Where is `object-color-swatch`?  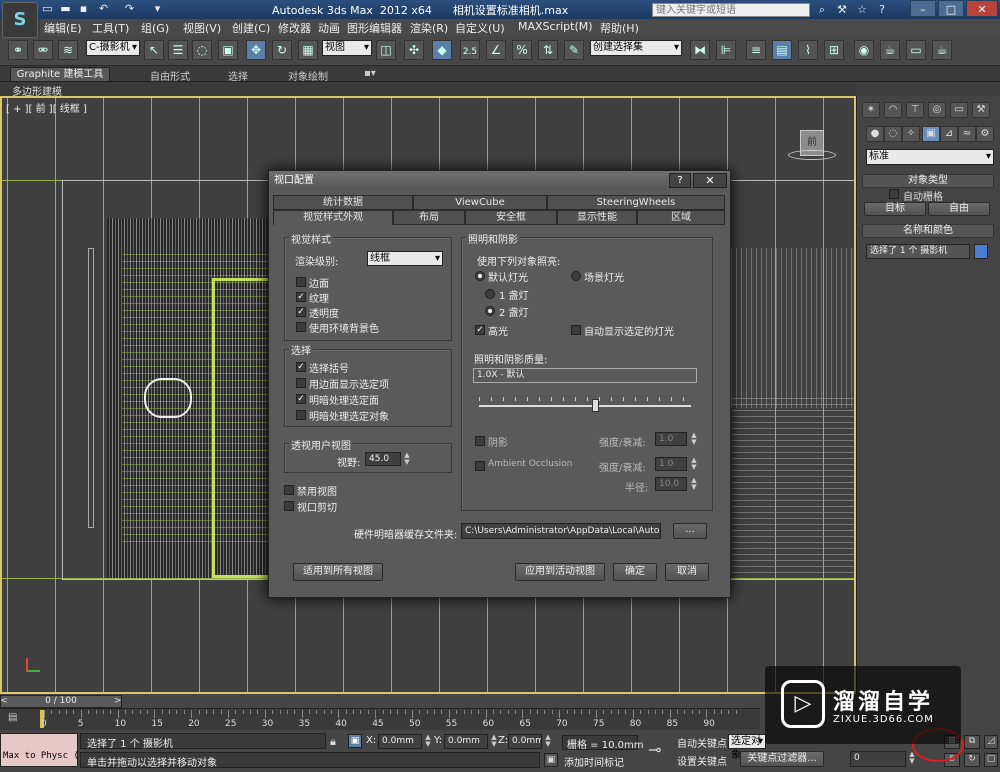 object-color-swatch is located at coordinates (981, 251).